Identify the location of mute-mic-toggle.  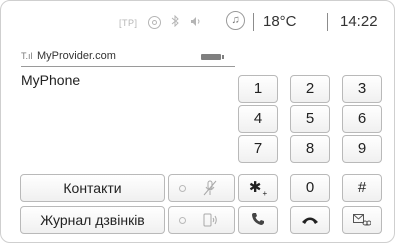
(201, 188).